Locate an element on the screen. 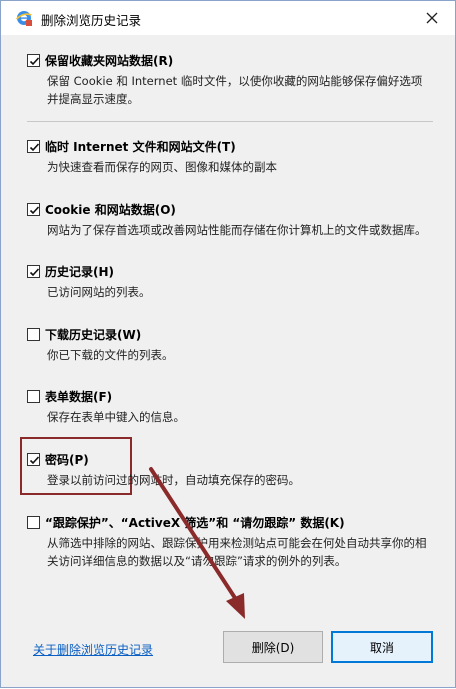 This screenshot has height=689, width=456. delete-button: 删除(D) is located at coordinates (273, 647).